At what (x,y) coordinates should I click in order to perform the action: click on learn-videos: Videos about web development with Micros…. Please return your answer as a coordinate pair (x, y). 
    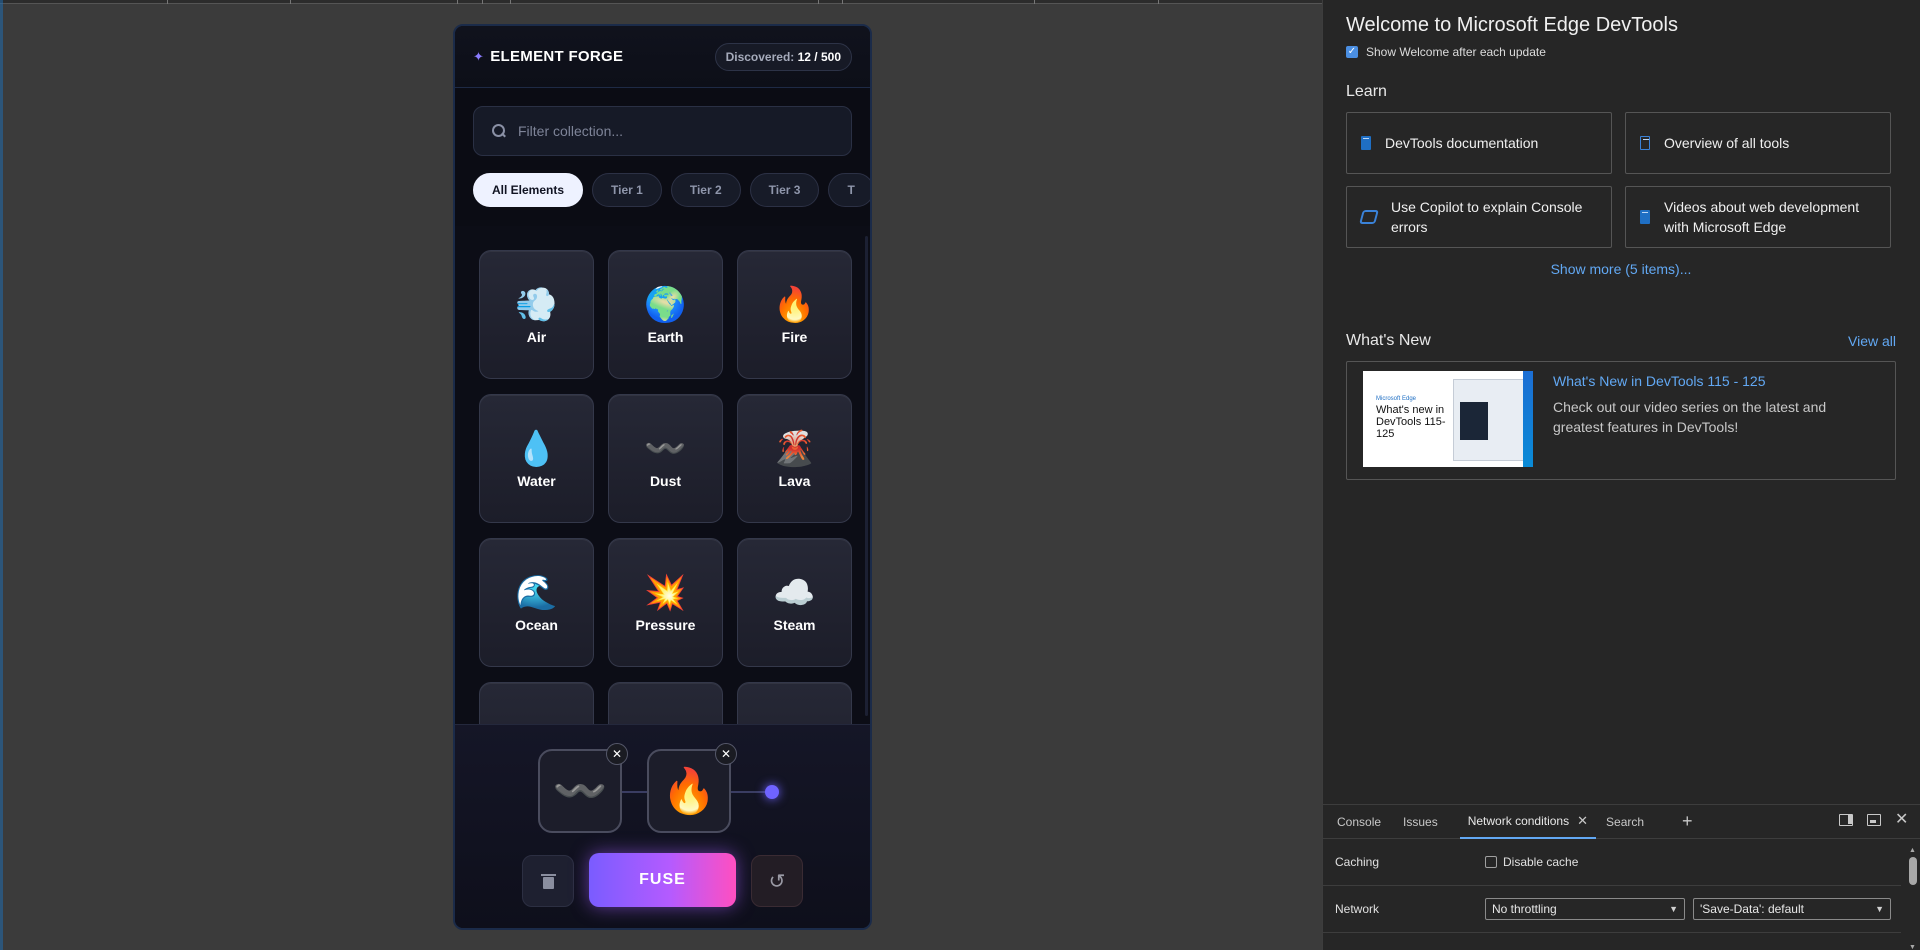
    Looking at the image, I should click on (1758, 217).